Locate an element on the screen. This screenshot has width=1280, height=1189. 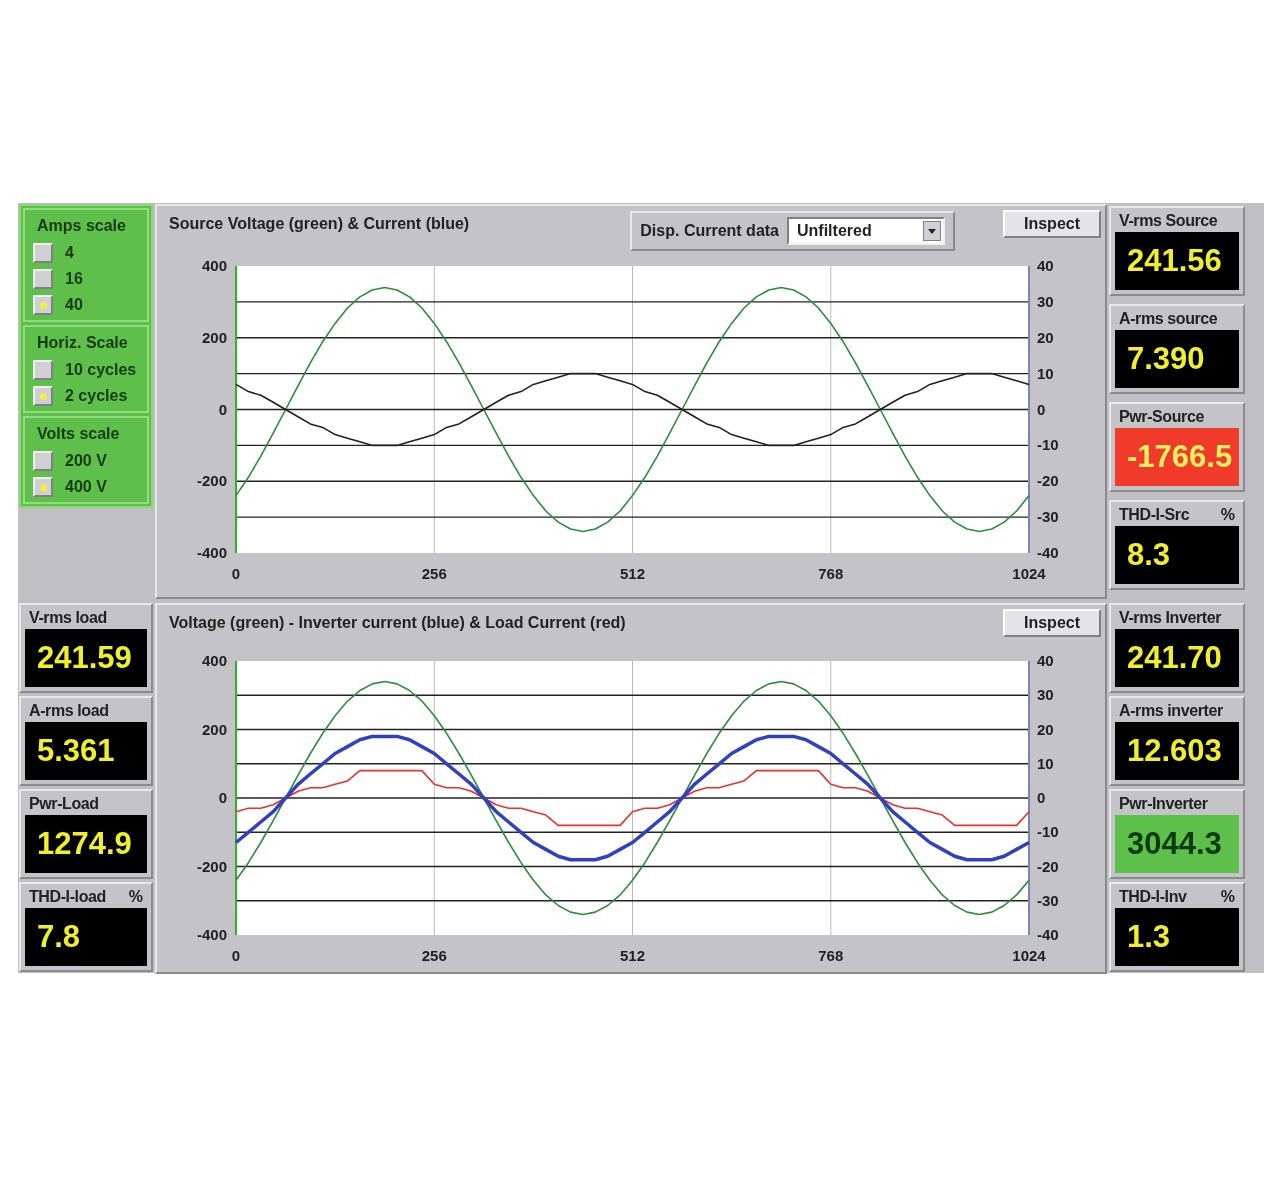
dropdown-label: Disp. Current data is located at coordinates (709, 231).